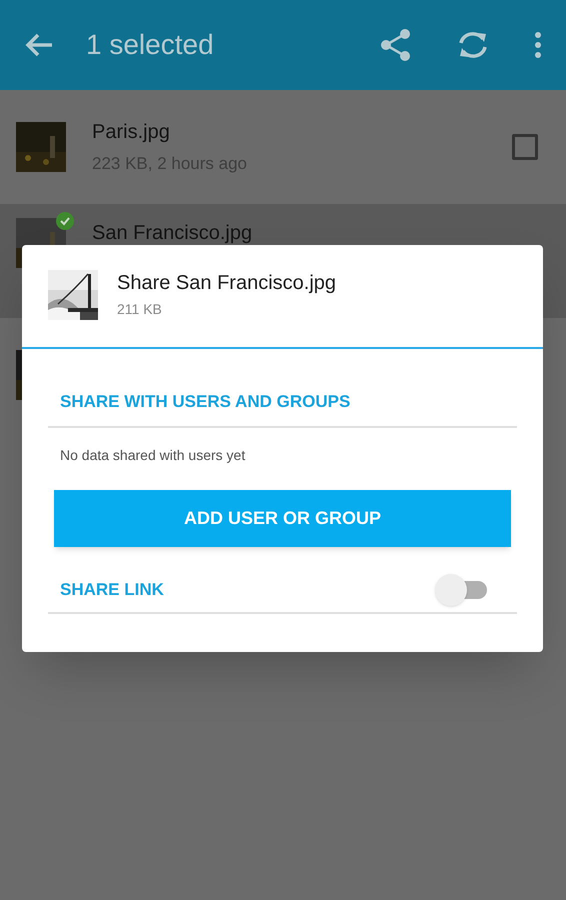 Image resolution: width=566 pixels, height=900 pixels. What do you see at coordinates (153, 455) in the screenshot?
I see `empty-note: No data shared with users yet` at bounding box center [153, 455].